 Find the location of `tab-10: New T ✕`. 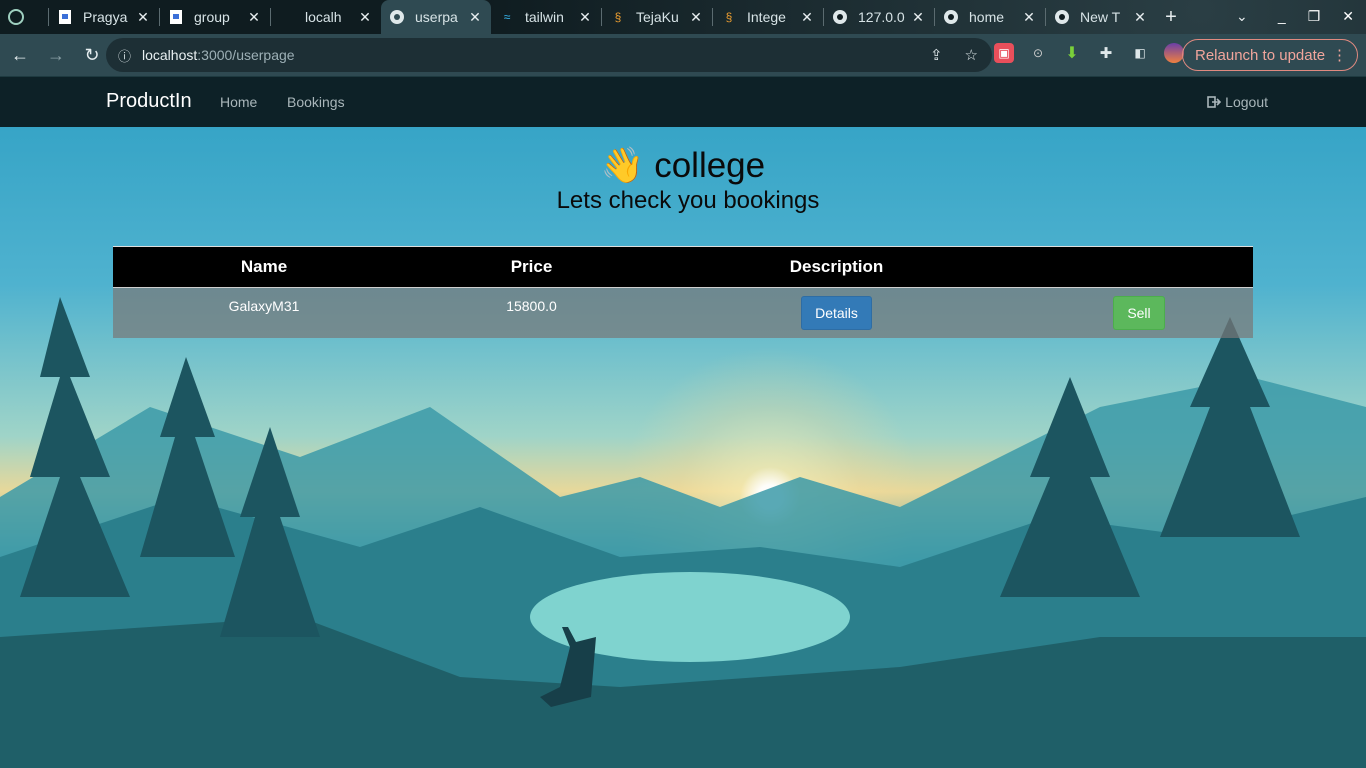

tab-10: New T ✕ is located at coordinates (1101, 17).